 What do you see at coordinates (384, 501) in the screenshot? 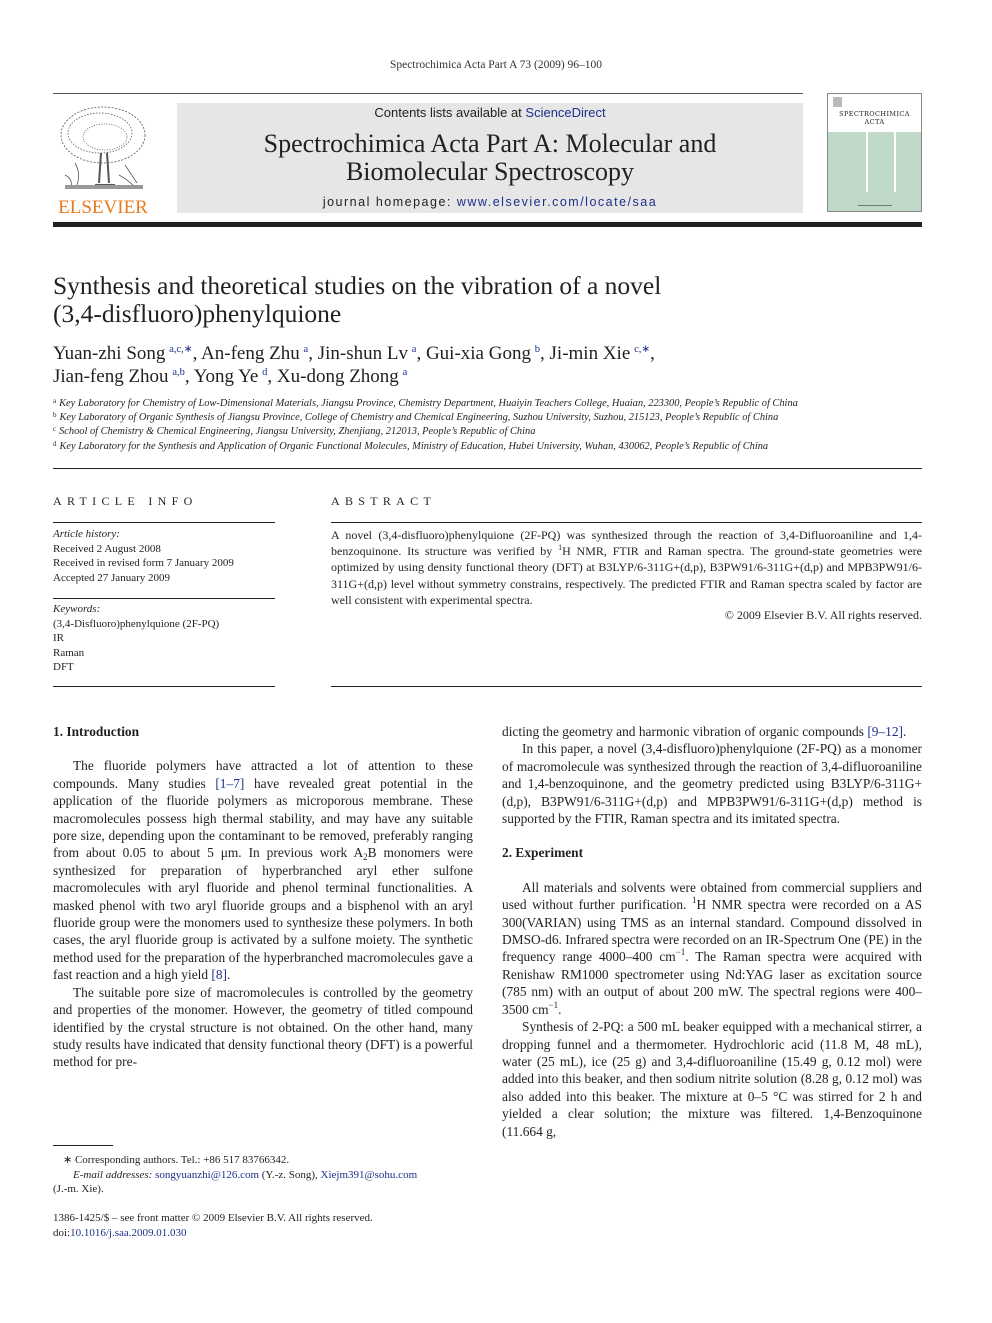
I see `abstract-heading: ABSTRACT` at bounding box center [384, 501].